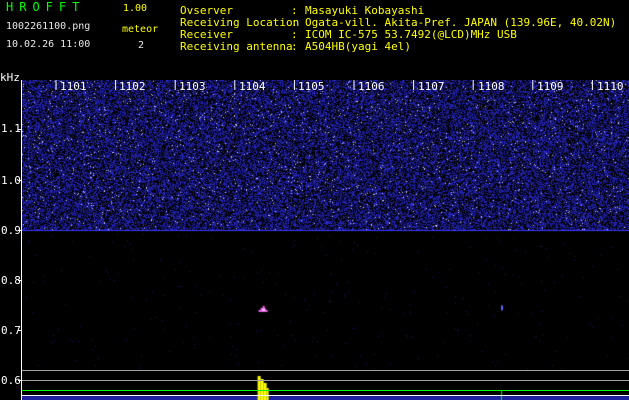 The width and height of the screenshot is (629, 400). Describe the element at coordinates (140, 29) in the screenshot. I see `meteor-label: meteor` at that location.